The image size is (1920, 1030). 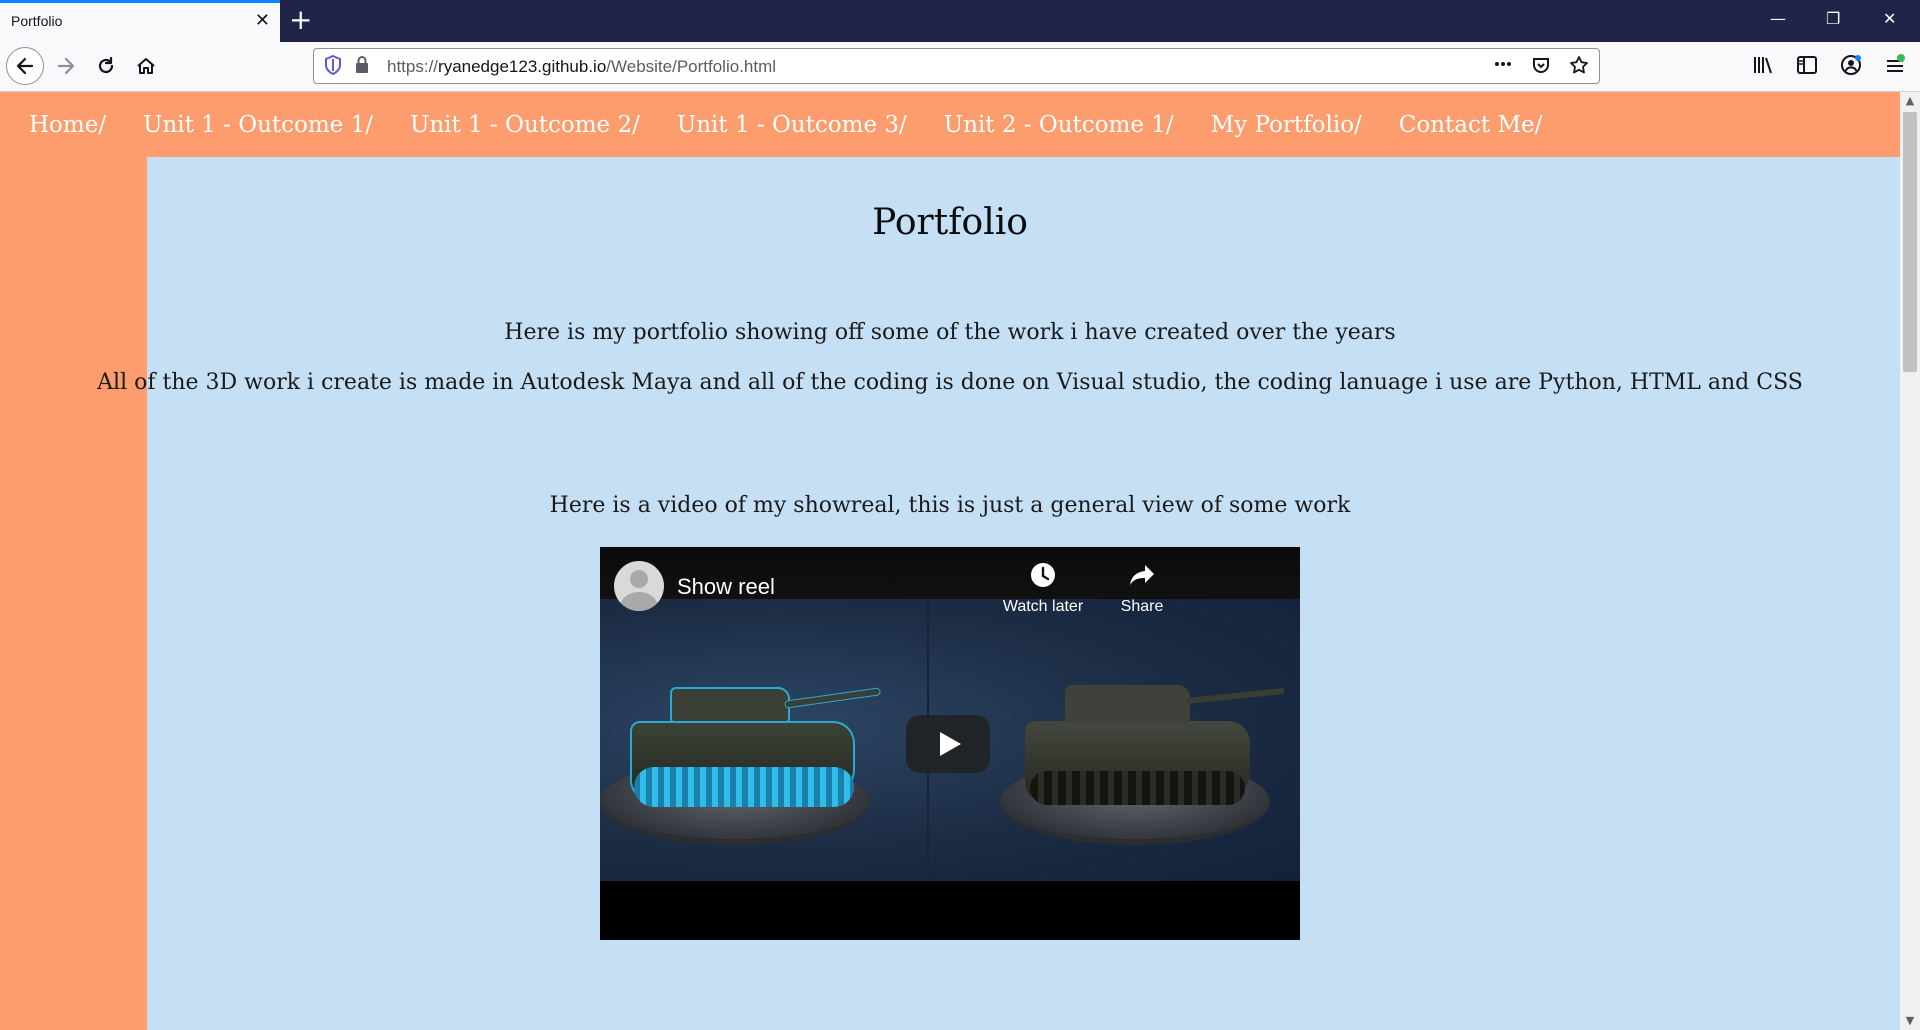 I want to click on page-actions-icon, so click(x=1503, y=67).